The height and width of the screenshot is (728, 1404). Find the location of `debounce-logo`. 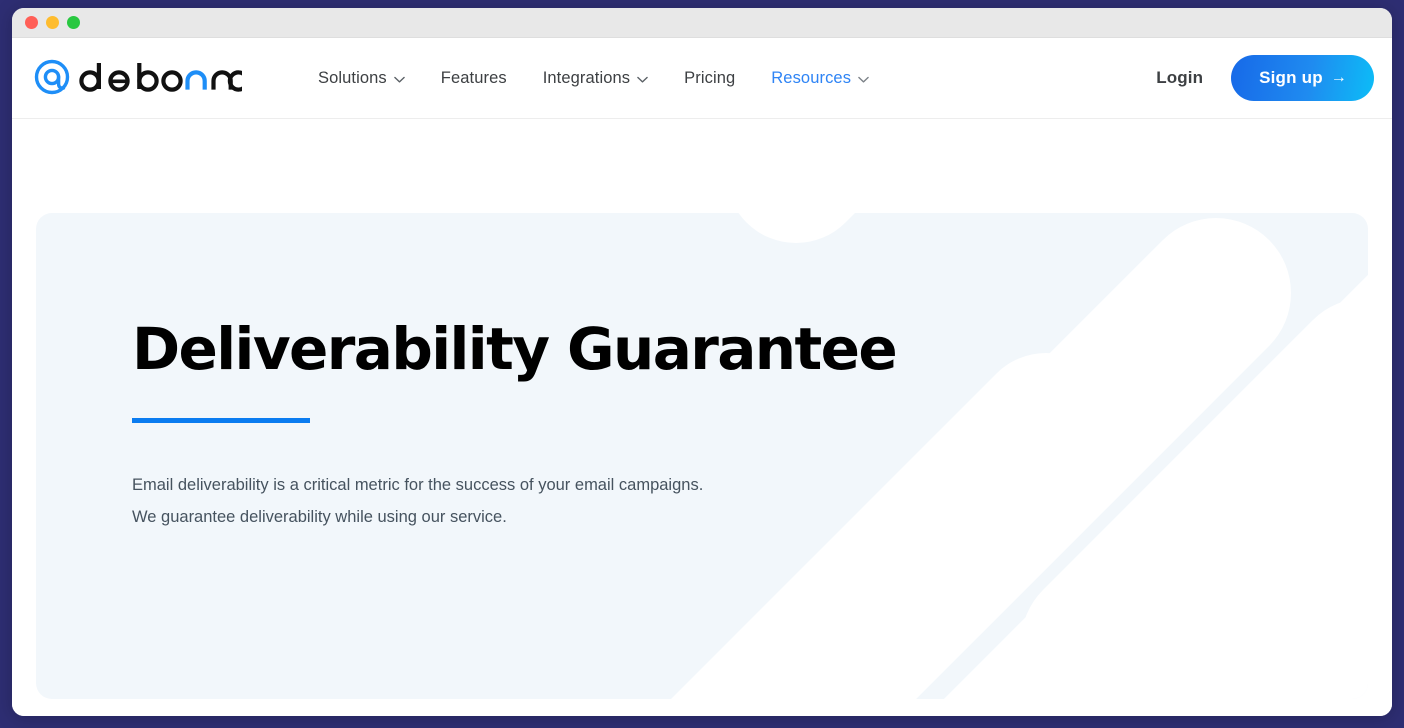

debounce-logo is located at coordinates (137, 77).